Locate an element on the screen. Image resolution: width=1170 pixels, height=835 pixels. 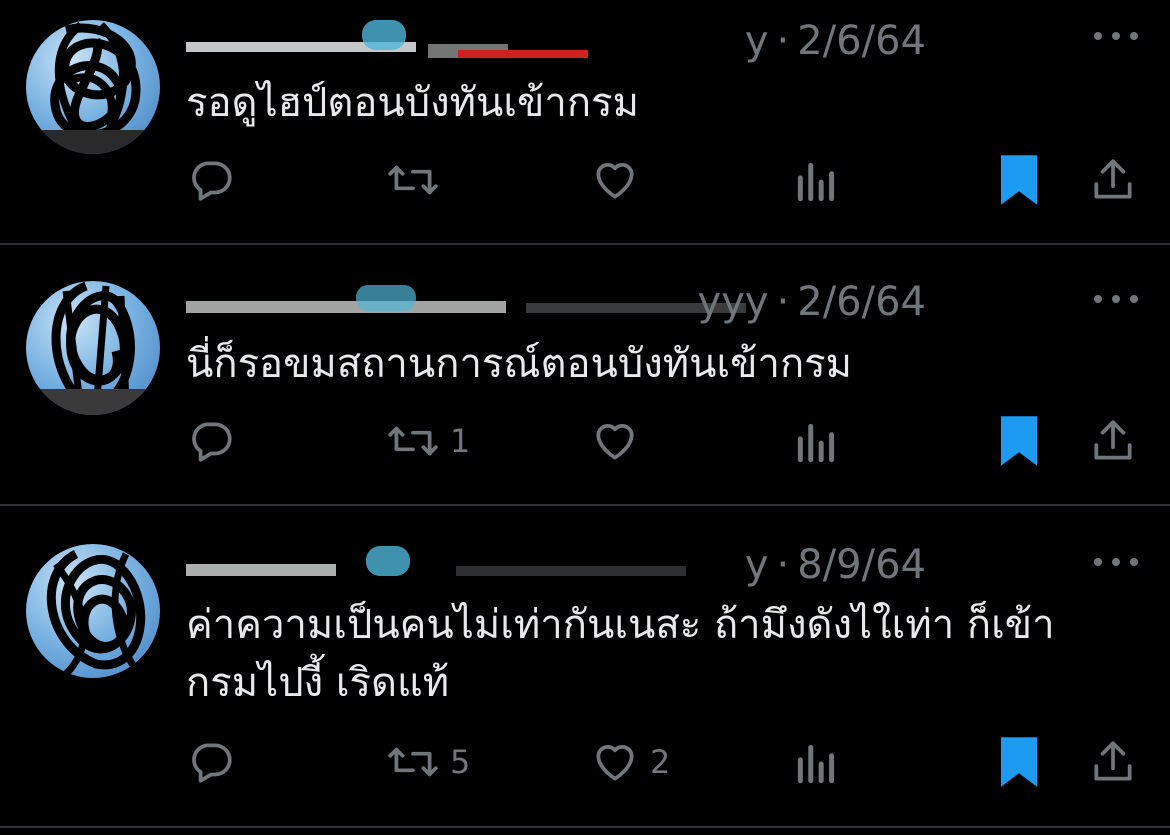
like-button: 2 is located at coordinates (630, 762).